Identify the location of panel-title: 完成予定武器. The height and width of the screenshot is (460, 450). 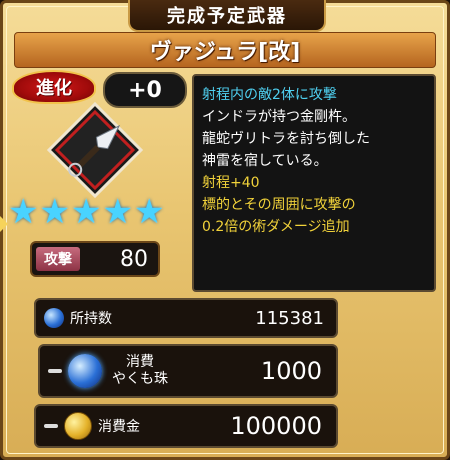
(227, 16).